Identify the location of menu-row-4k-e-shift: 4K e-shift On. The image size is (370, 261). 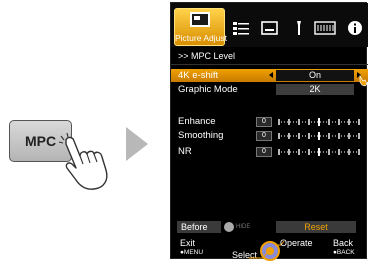
(269, 75).